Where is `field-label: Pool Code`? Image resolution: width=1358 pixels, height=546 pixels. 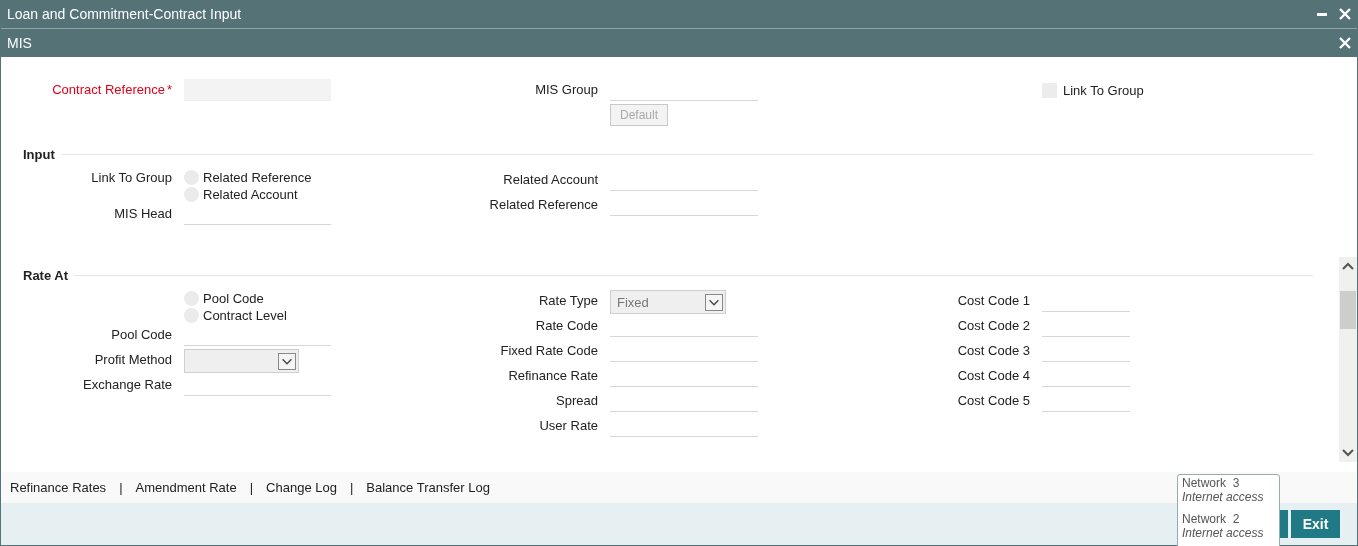 field-label: Pool Code is located at coordinates (141, 335).